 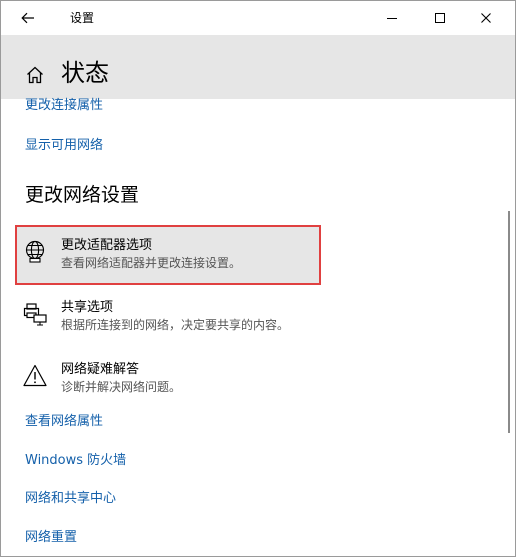 I want to click on option-sharing: 共享选项 根据所连接到的网络，决定要共享的内容。, so click(x=168, y=317).